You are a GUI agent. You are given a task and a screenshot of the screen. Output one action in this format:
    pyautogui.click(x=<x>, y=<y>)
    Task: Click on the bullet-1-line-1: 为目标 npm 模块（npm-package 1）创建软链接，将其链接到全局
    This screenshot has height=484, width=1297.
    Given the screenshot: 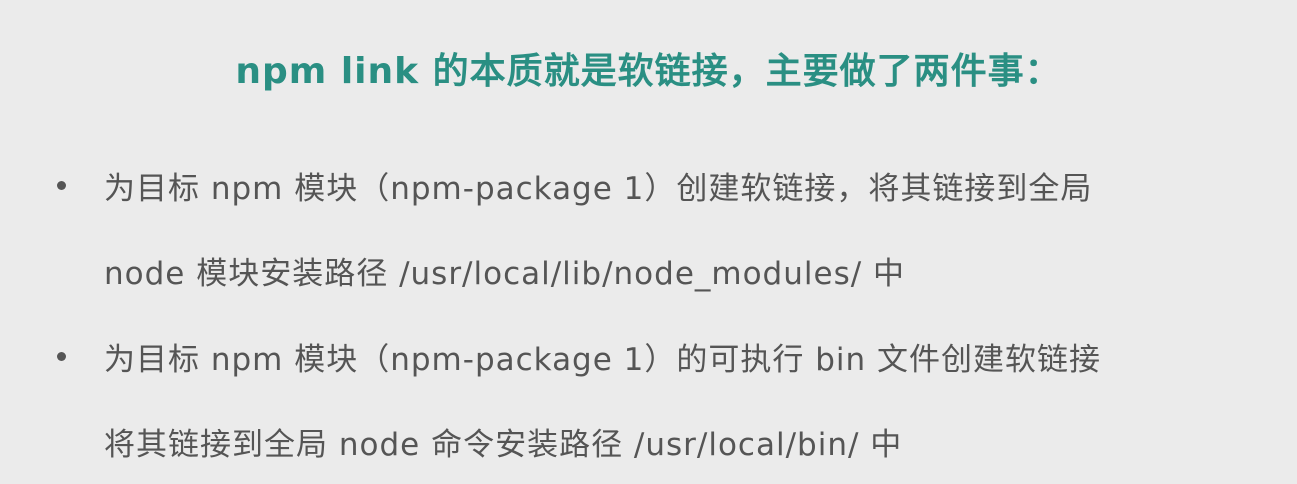 What is the action you would take?
    pyautogui.click(x=598, y=189)
    